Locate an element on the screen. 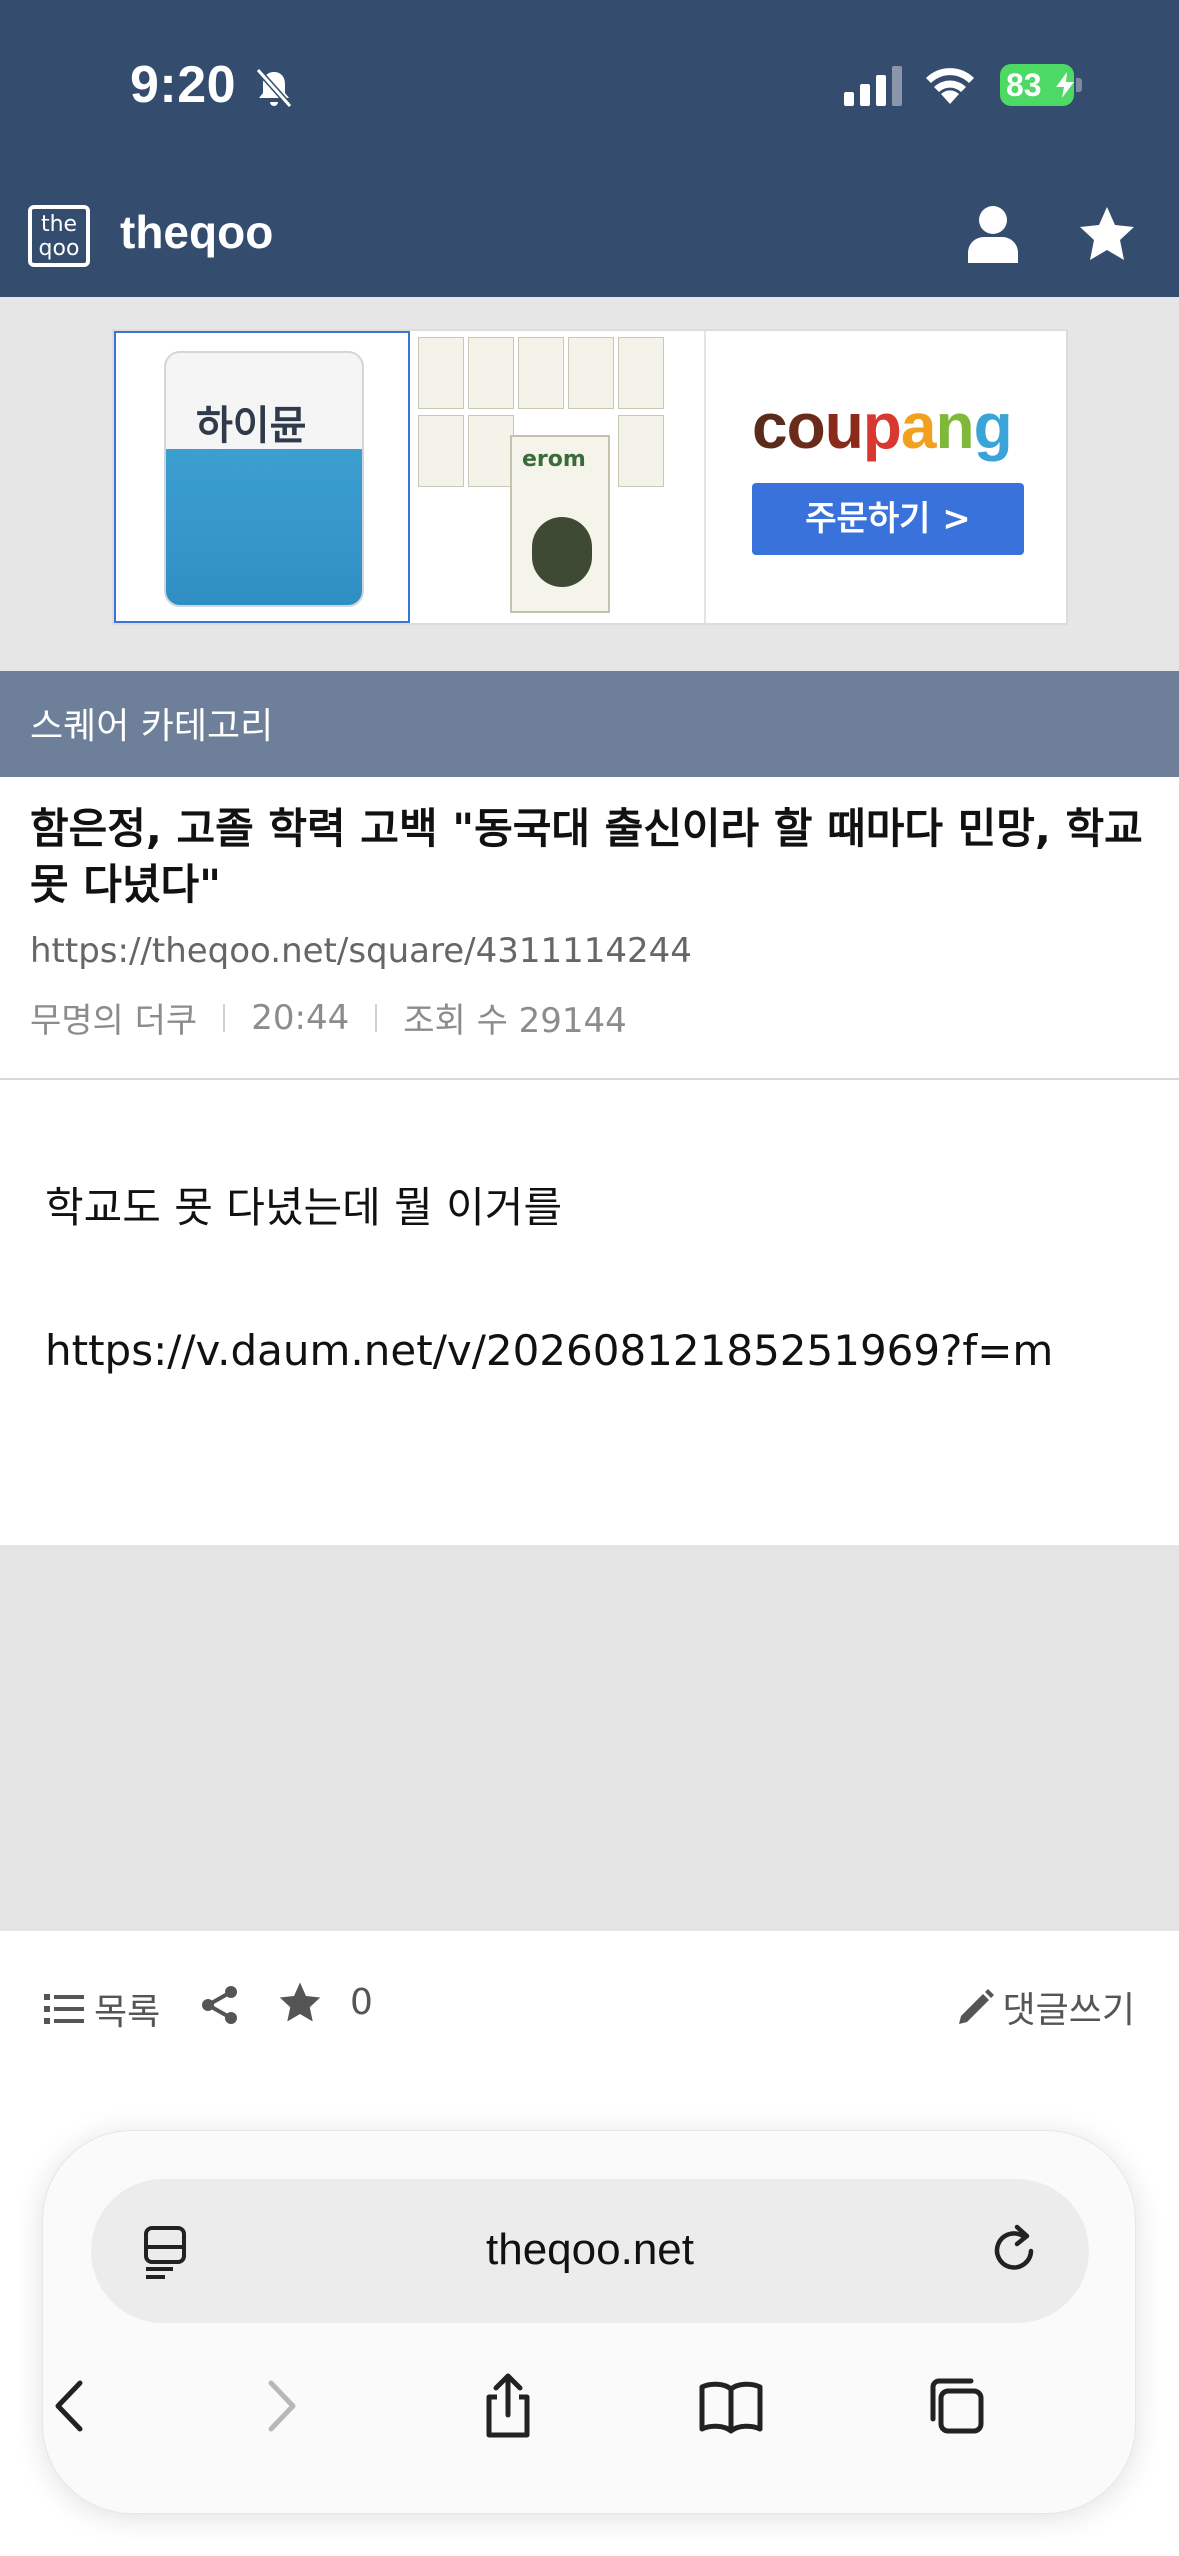 Image resolution: width=1179 pixels, height=2556 pixels. ad-product-image-1: 하이뮨 프로틴밸런스 is located at coordinates (262, 477).